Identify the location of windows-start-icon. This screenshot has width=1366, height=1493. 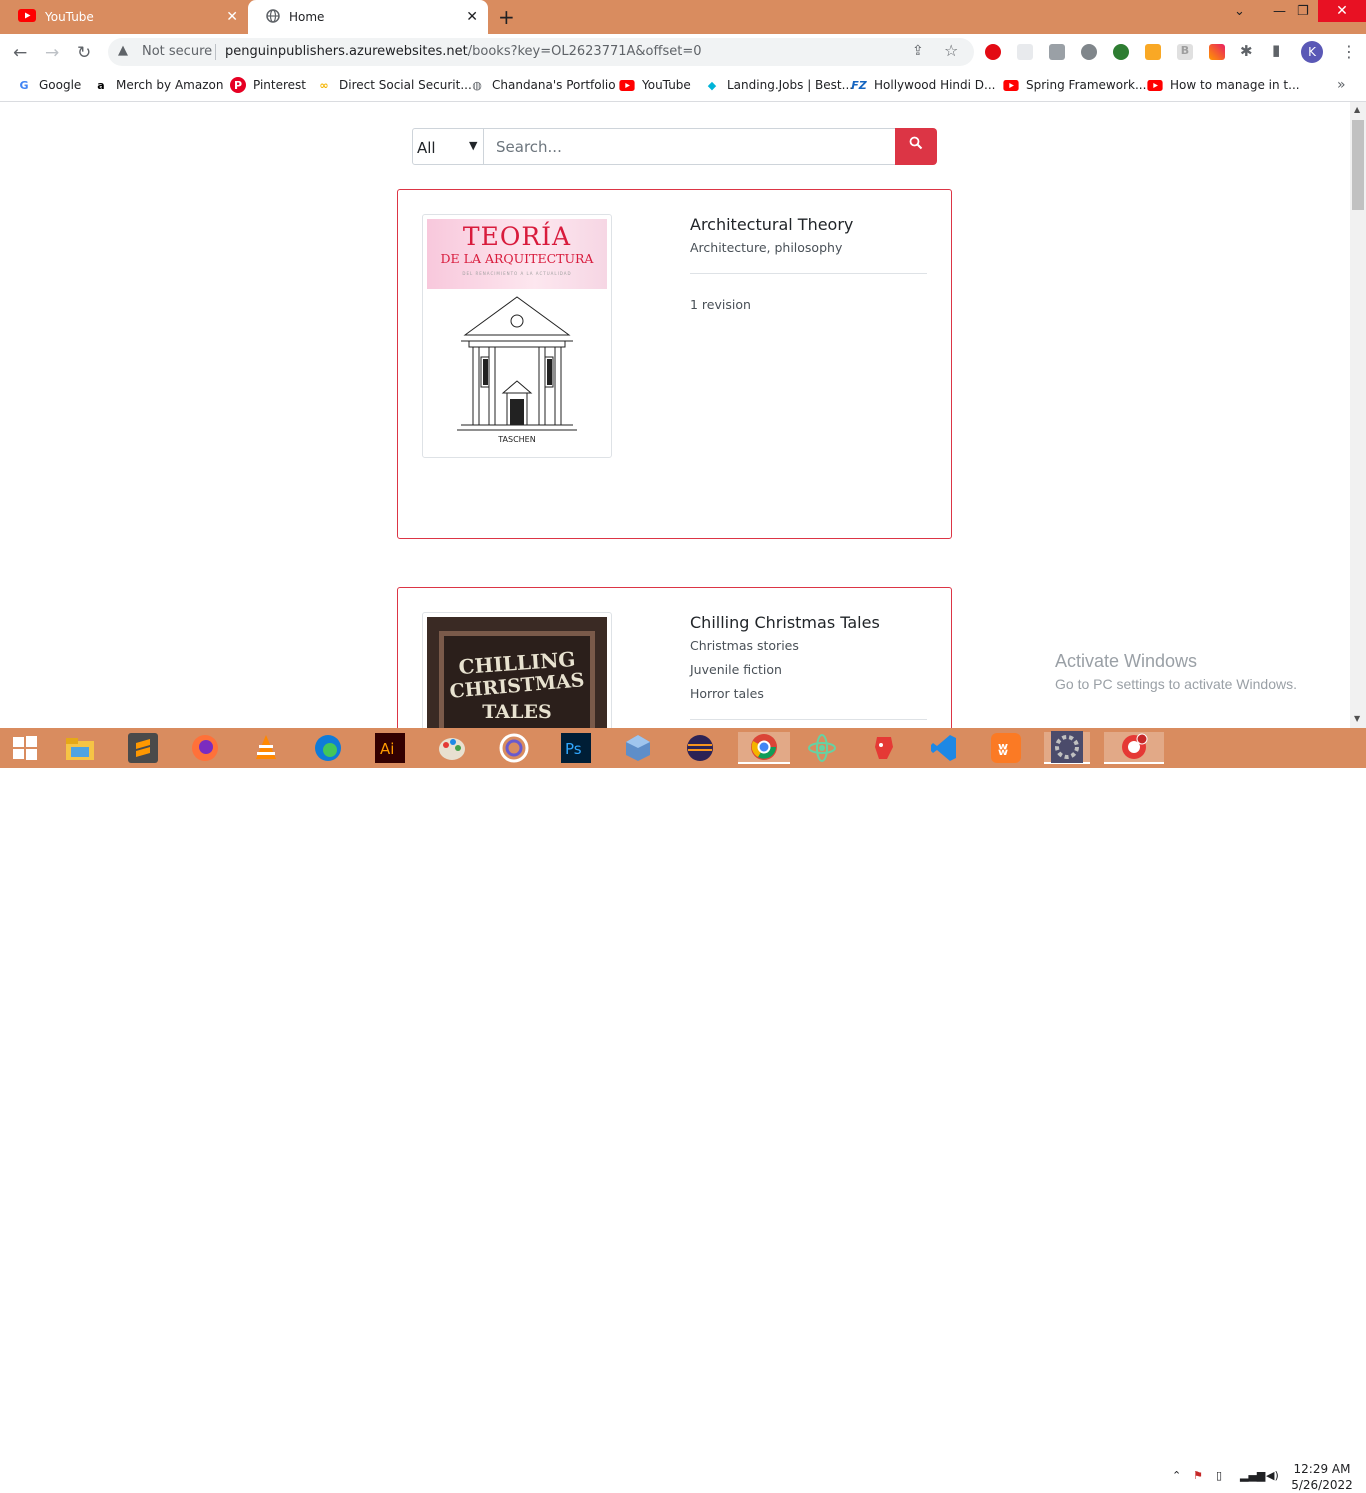
(25, 748).